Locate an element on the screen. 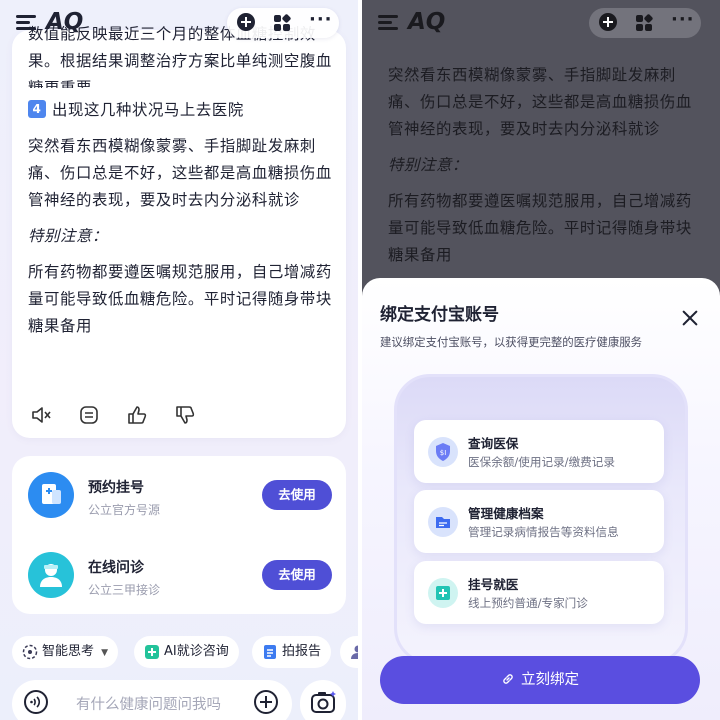 Image resolution: width=720 pixels, height=720 pixels. chip-label: AI就诊咨询 is located at coordinates (196, 651).